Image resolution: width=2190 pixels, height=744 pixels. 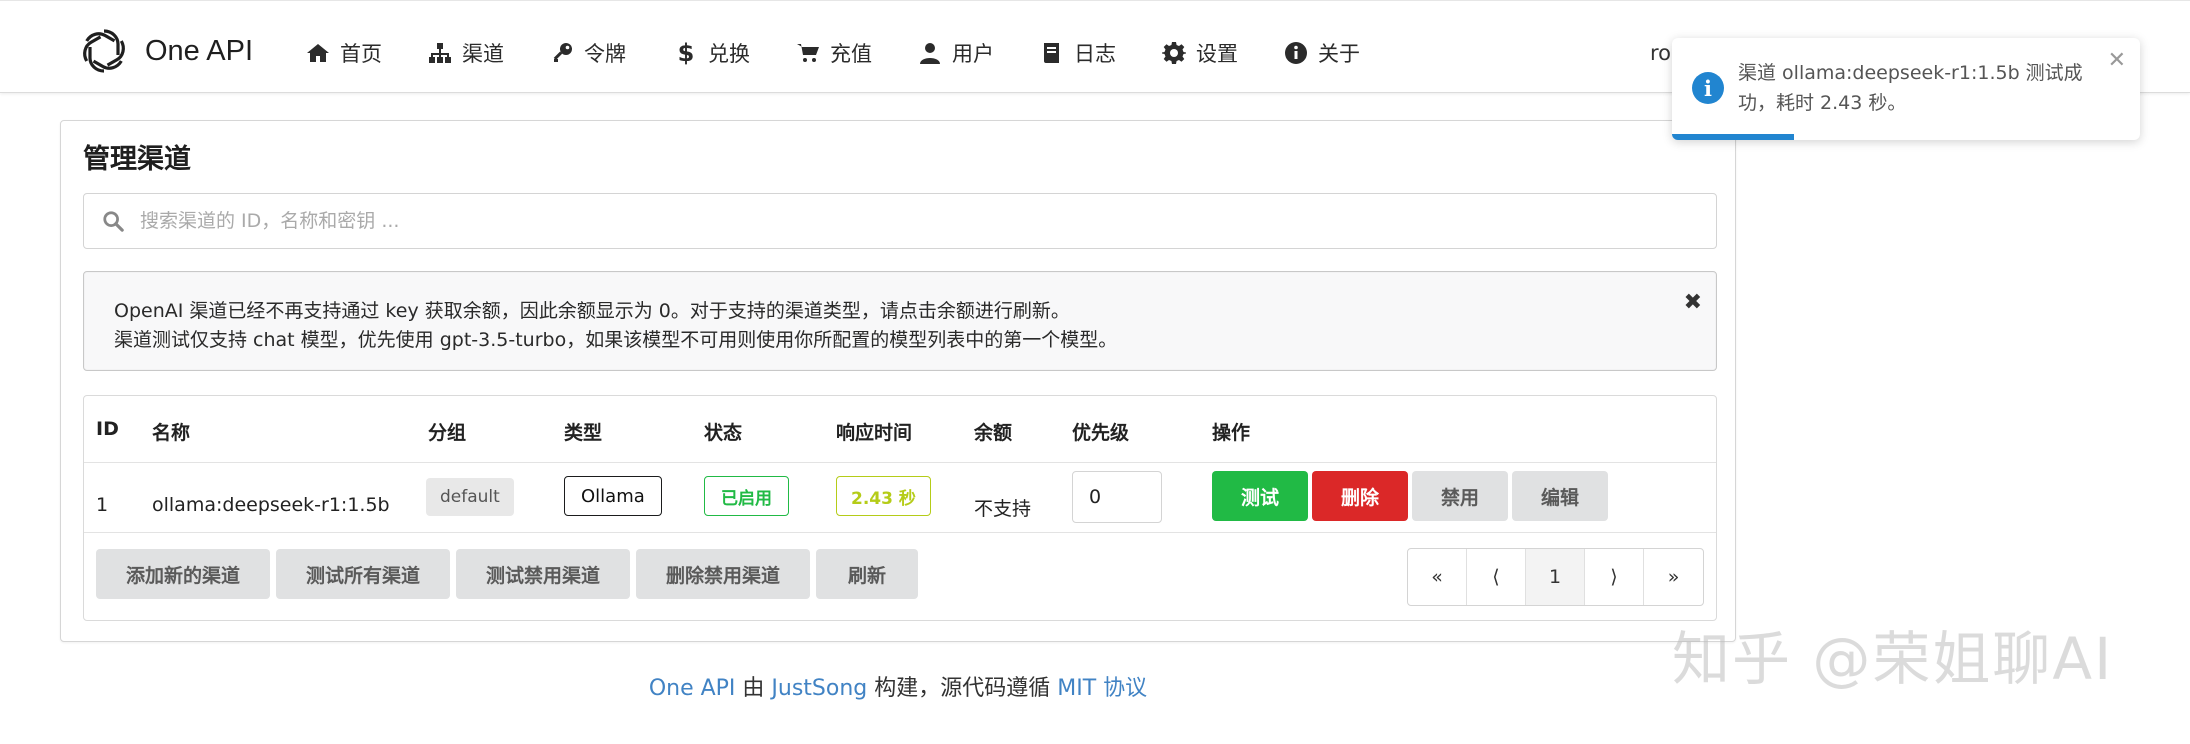 I want to click on page-first-button: «, so click(x=1437, y=577).